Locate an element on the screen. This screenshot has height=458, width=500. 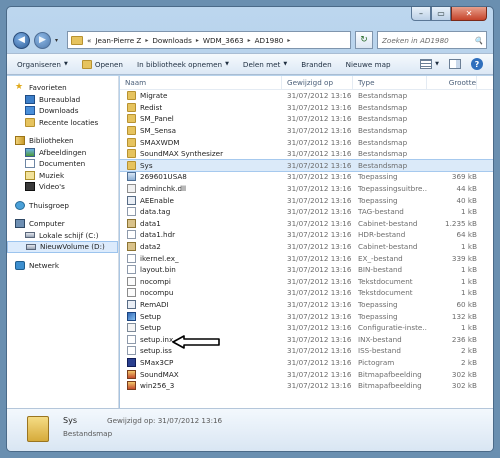
txt-icon is located at coordinates (131, 339).